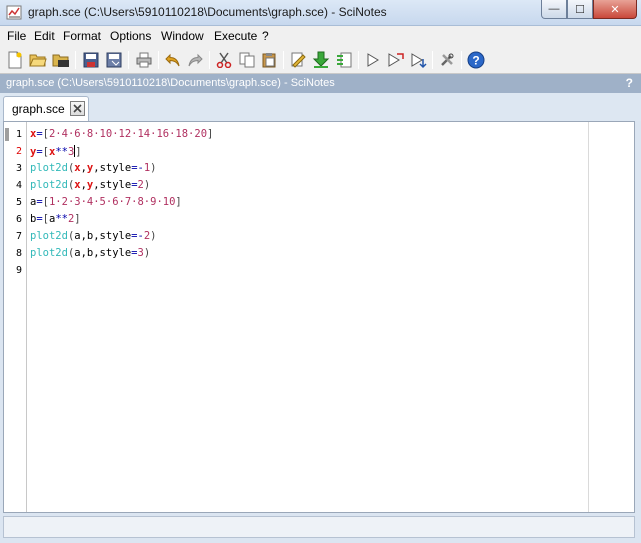 The image size is (641, 543). I want to click on doc-help-button: ?, so click(629, 83).